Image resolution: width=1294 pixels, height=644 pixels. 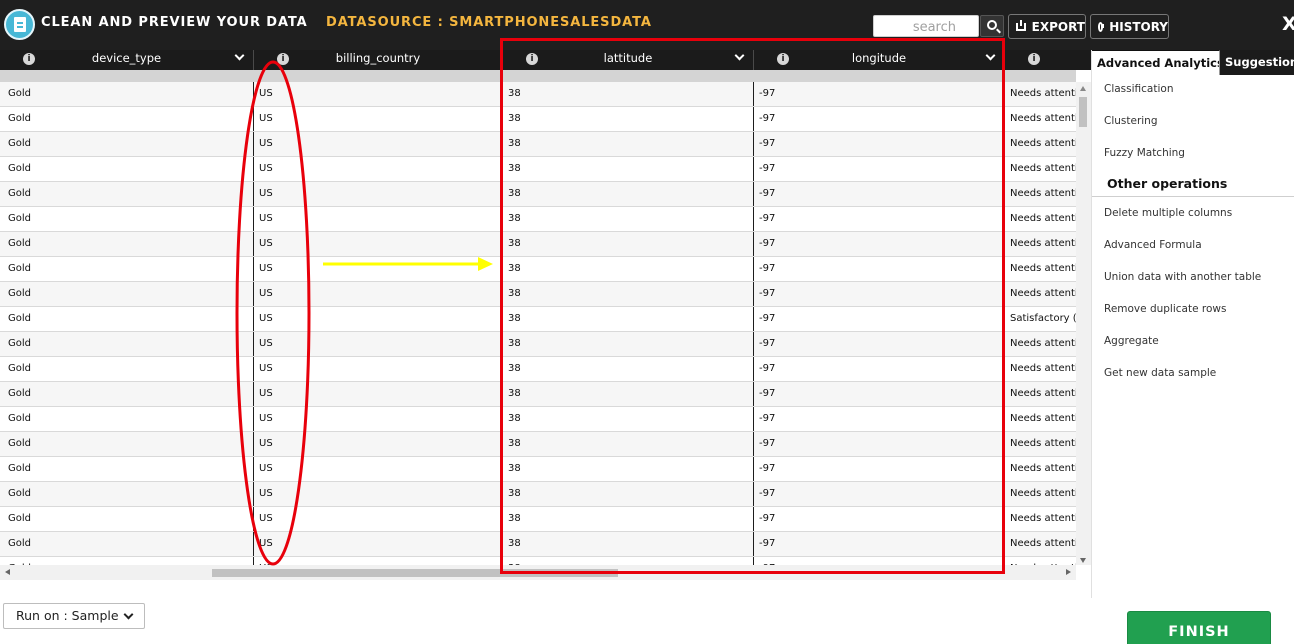 What do you see at coordinates (1257, 62) in the screenshot?
I see `tab-suggestions: Suggestions` at bounding box center [1257, 62].